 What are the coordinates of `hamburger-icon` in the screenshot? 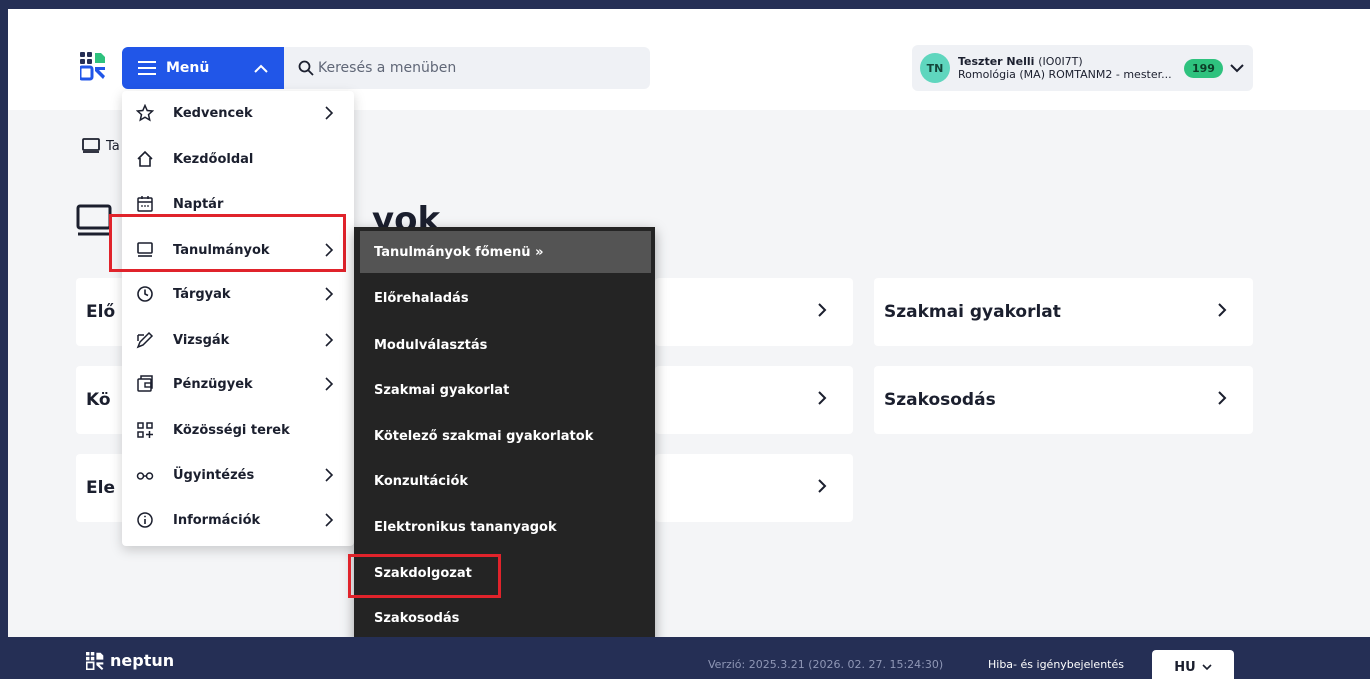 It's located at (147, 68).